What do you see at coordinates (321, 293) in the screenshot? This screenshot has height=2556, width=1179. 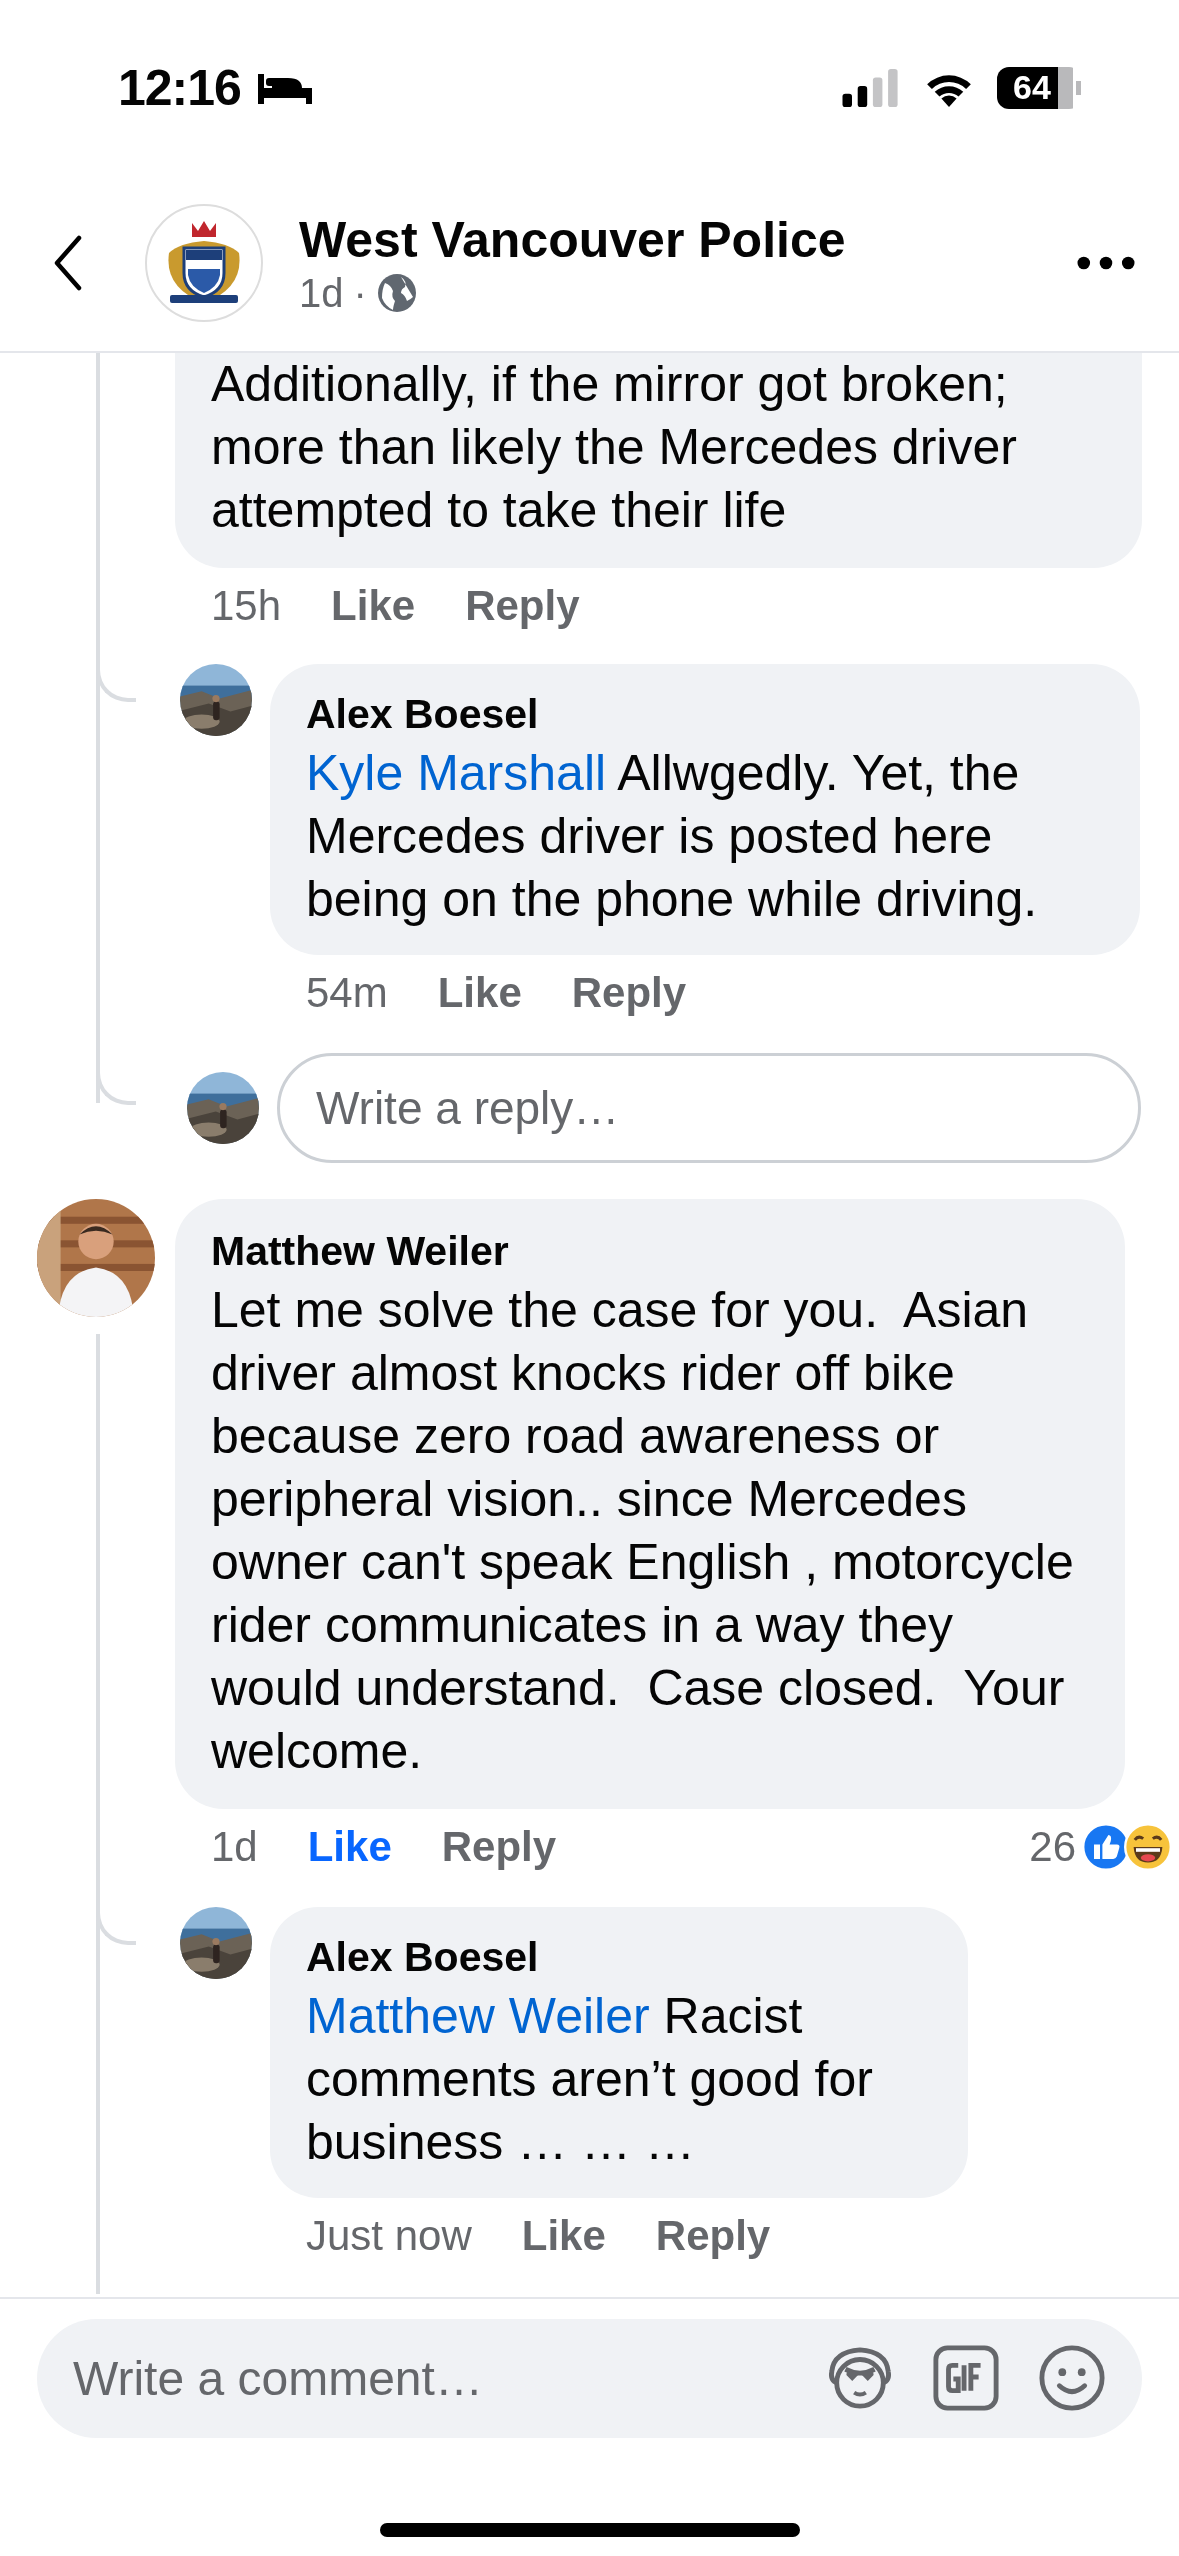 I see `post-time: 1d` at bounding box center [321, 293].